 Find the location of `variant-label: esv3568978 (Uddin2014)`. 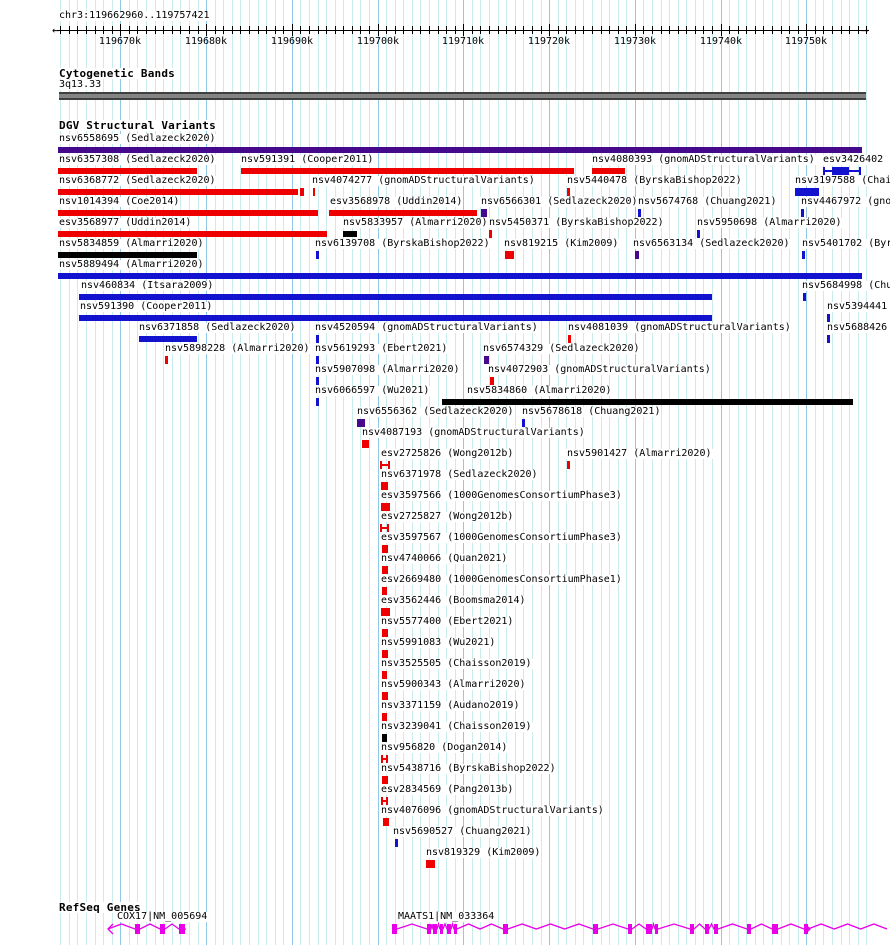

variant-label: esv3568978 (Uddin2014) is located at coordinates (396, 202).